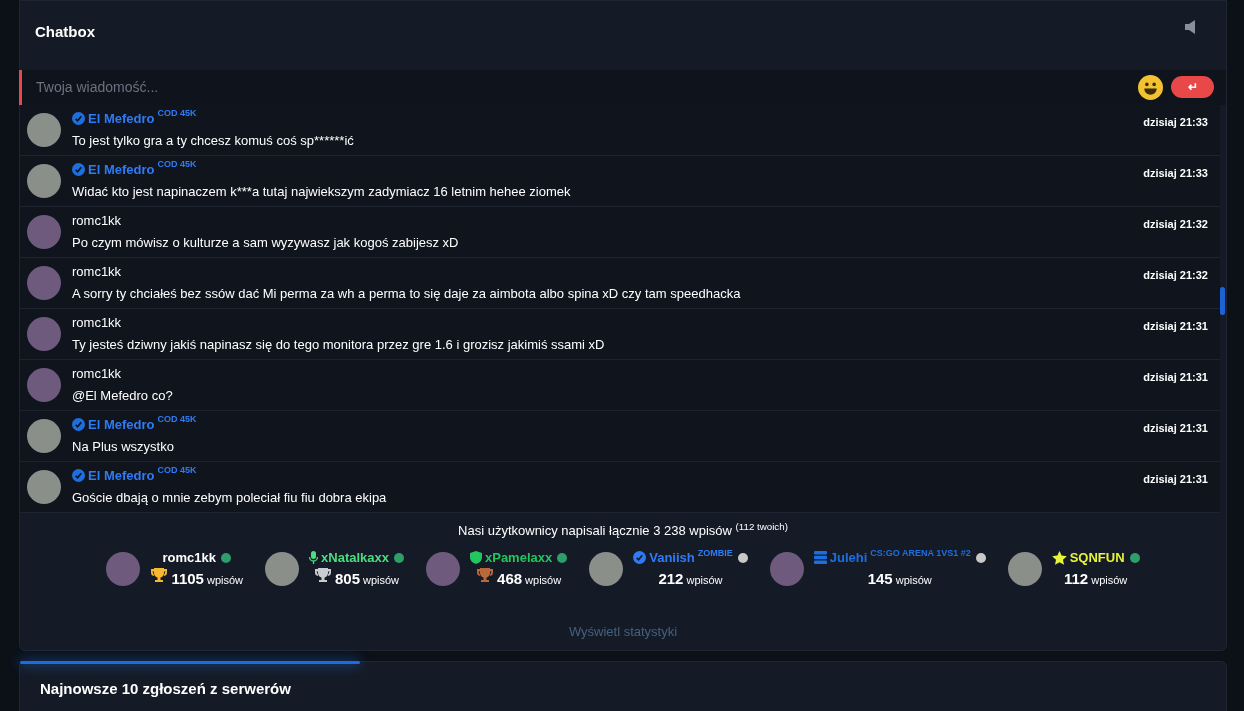  What do you see at coordinates (347, 578) in the screenshot?
I see `post-count: 805` at bounding box center [347, 578].